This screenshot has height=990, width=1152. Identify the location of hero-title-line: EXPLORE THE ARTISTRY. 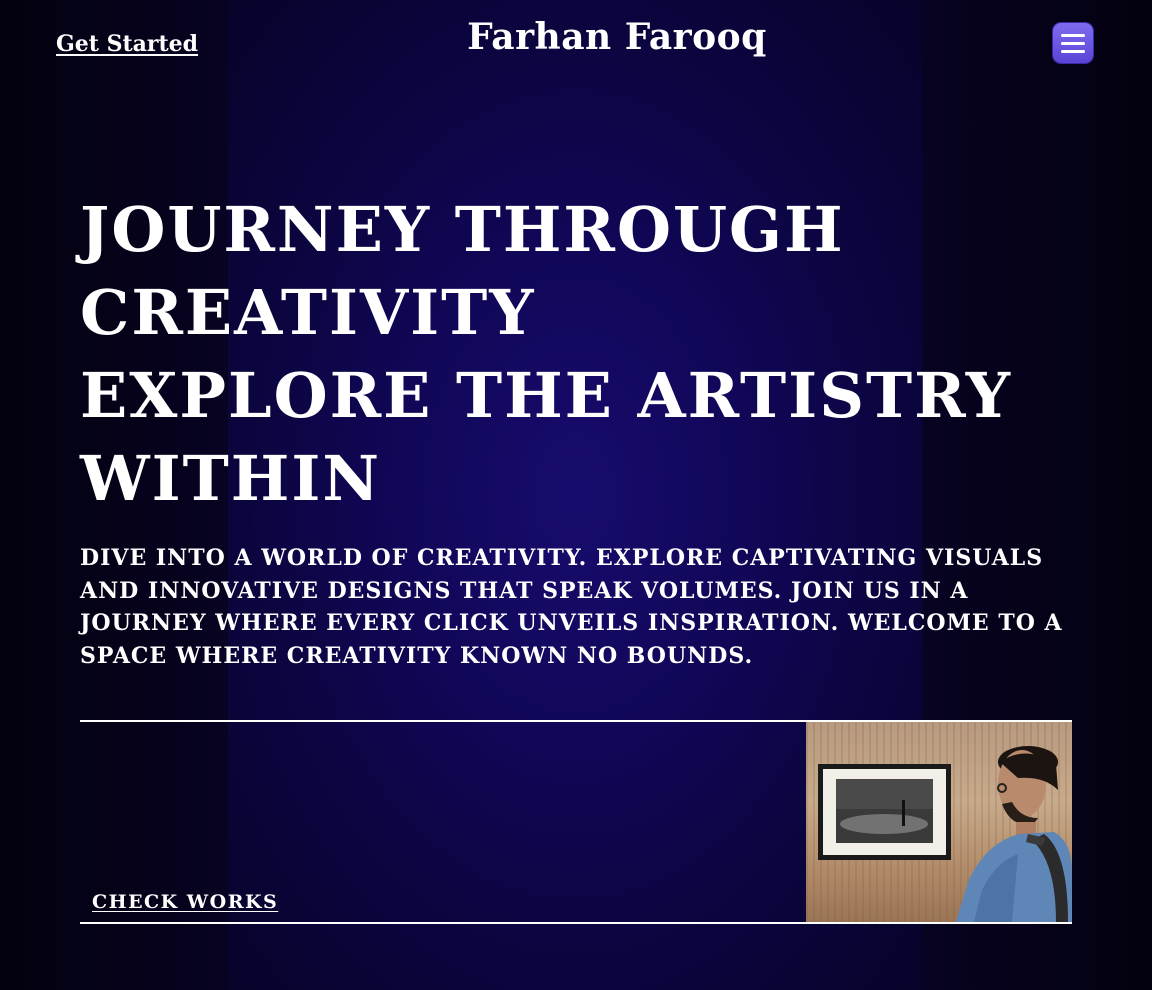
(546, 395).